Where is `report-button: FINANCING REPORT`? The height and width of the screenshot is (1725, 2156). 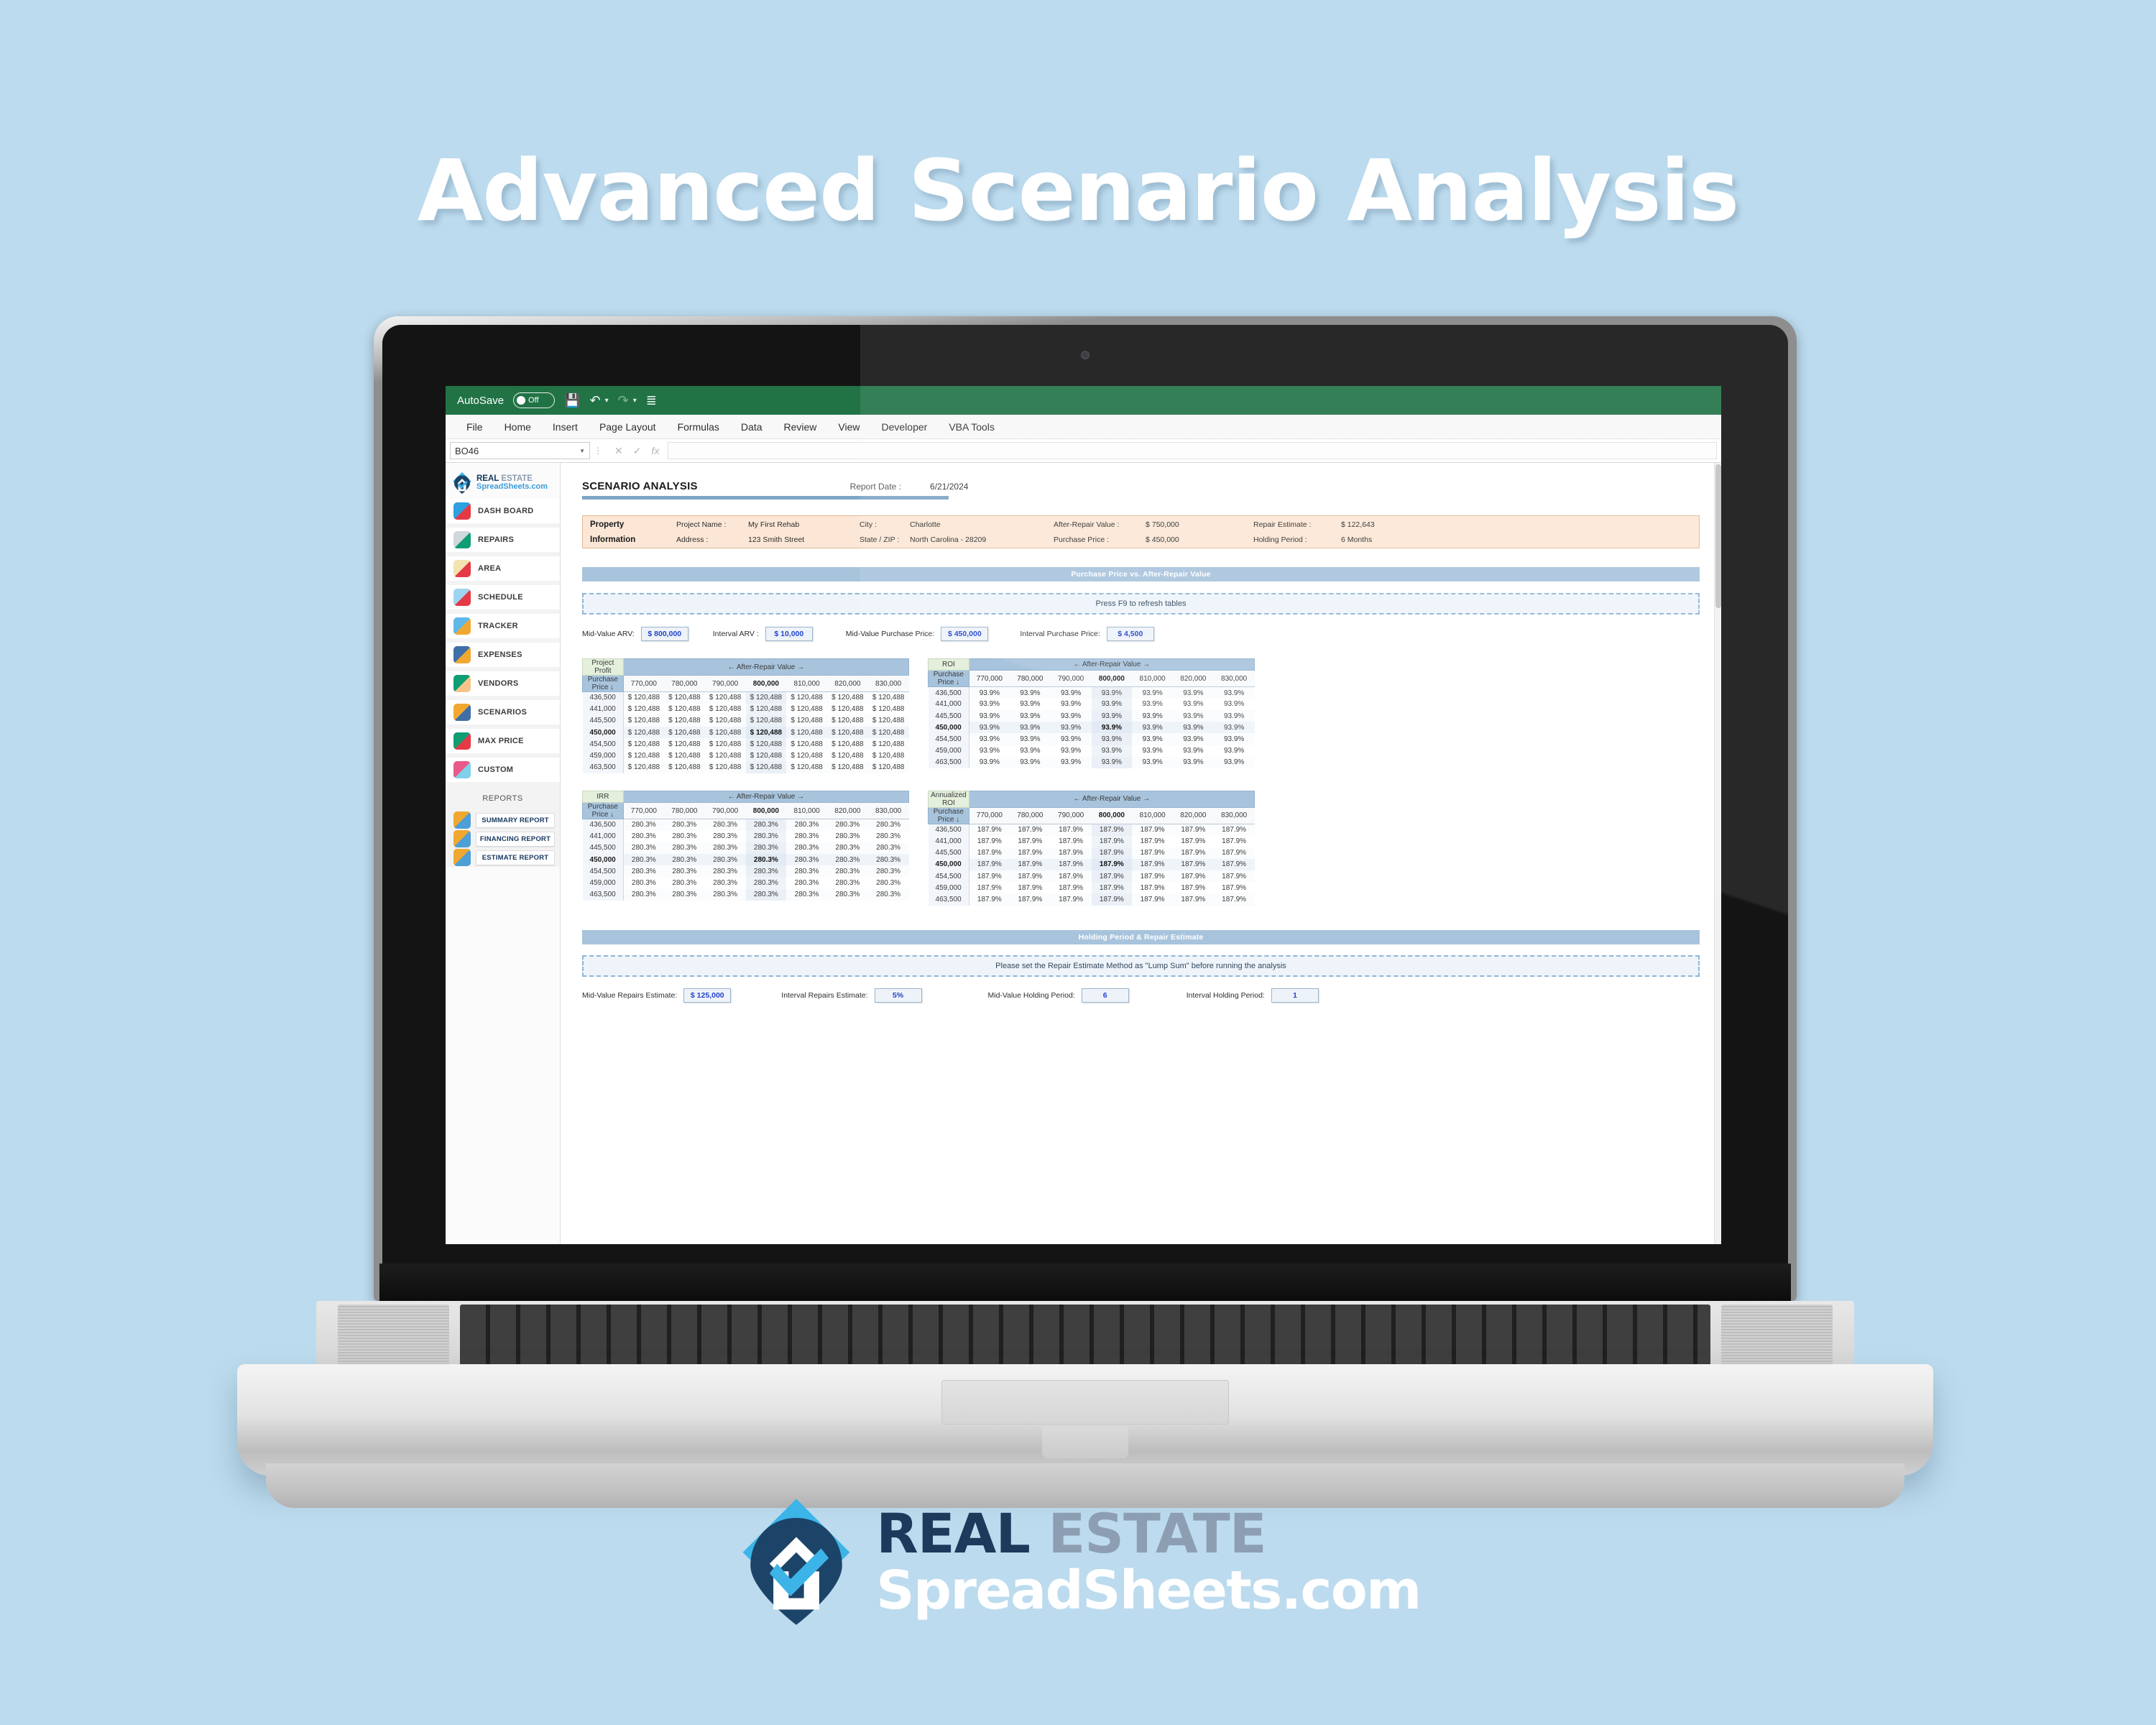
report-button: FINANCING REPORT is located at coordinates (515, 839).